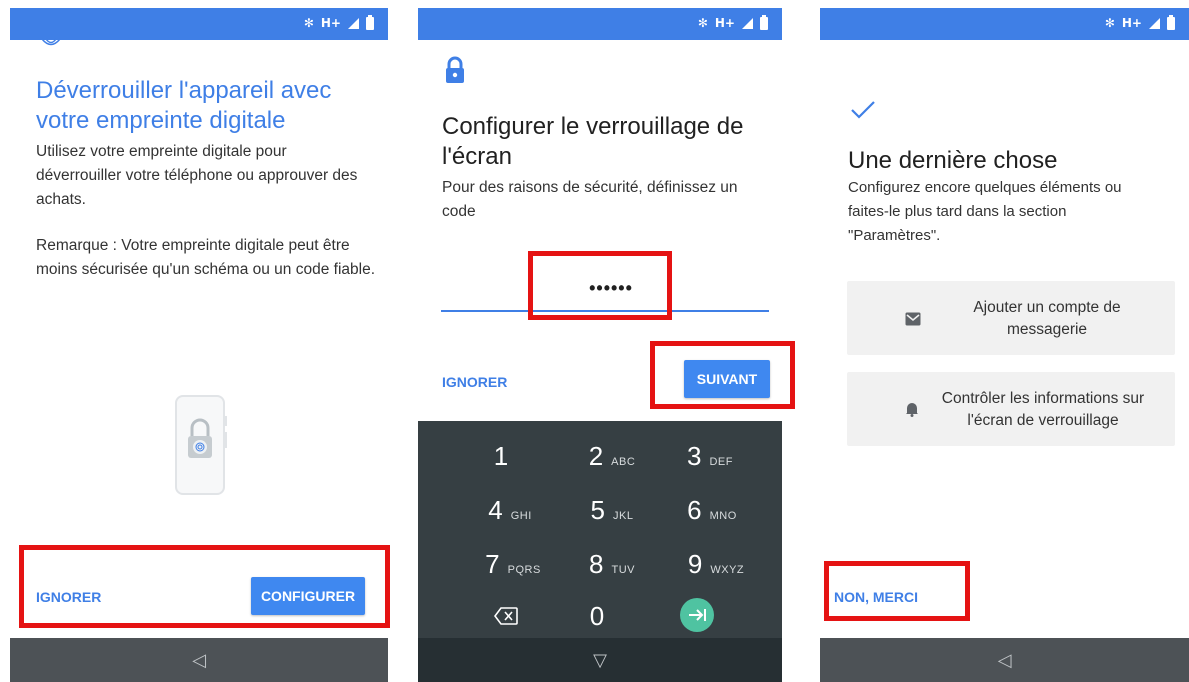 This screenshot has height=682, width=1189. Describe the element at coordinates (716, 564) in the screenshot. I see `key-9: 9 WXYZ` at that location.